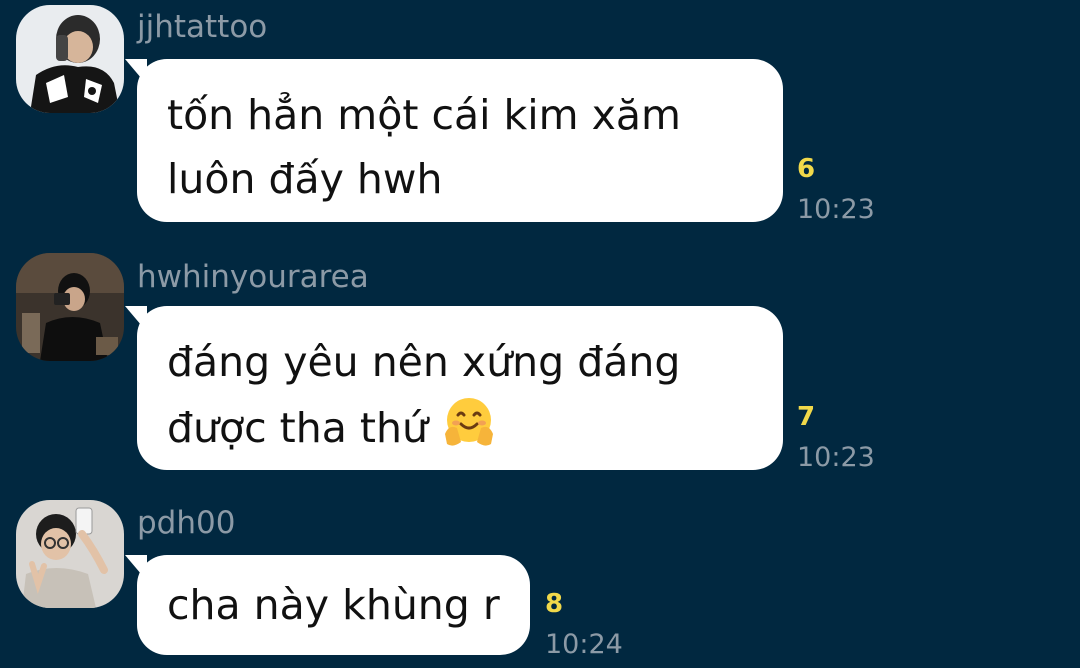  What do you see at coordinates (454, 140) in the screenshot?
I see `message-bubble: tốn hẳn một cái kim xăm luôn đấy hwh` at bounding box center [454, 140].